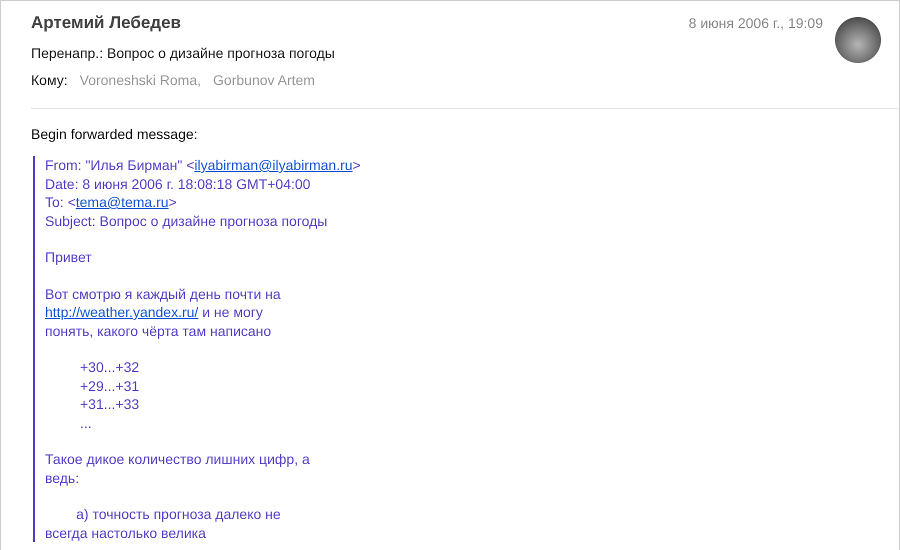 This screenshot has height=550, width=900. What do you see at coordinates (163, 523) in the screenshot?
I see `quote-paragraph: а) точность прогноза далеко не всегда настолько велика` at bounding box center [163, 523].